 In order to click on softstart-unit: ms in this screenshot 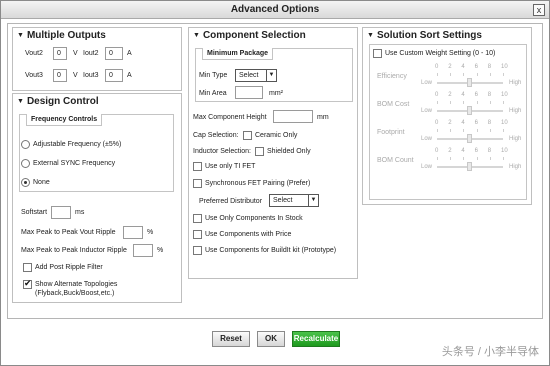, I will do `click(80, 212)`.